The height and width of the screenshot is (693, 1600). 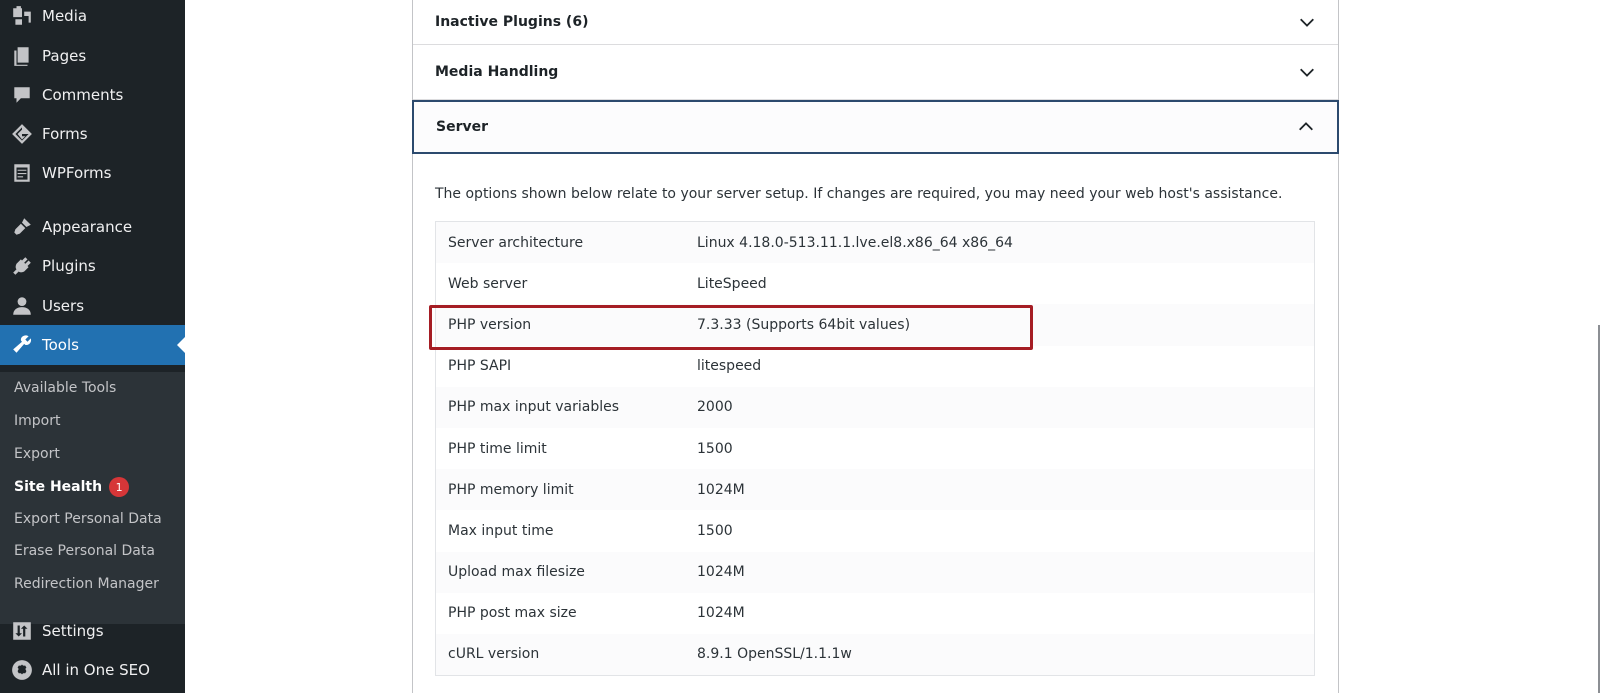 I want to click on plugins-icon, so click(x=22, y=266).